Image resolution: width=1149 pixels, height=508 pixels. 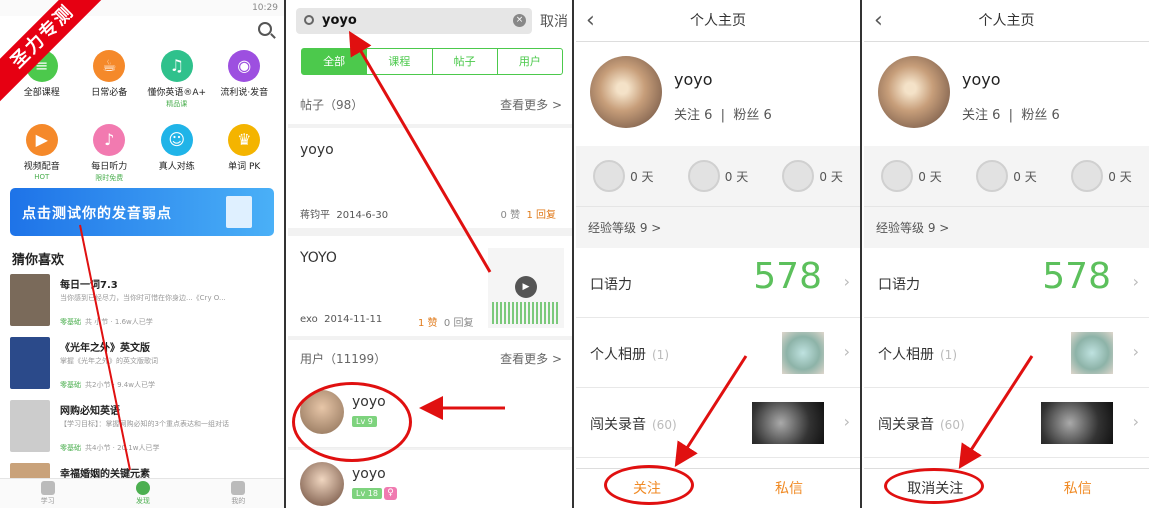 What do you see at coordinates (176, 140) in the screenshot?
I see `chat-face-icon: ☺` at bounding box center [176, 140].